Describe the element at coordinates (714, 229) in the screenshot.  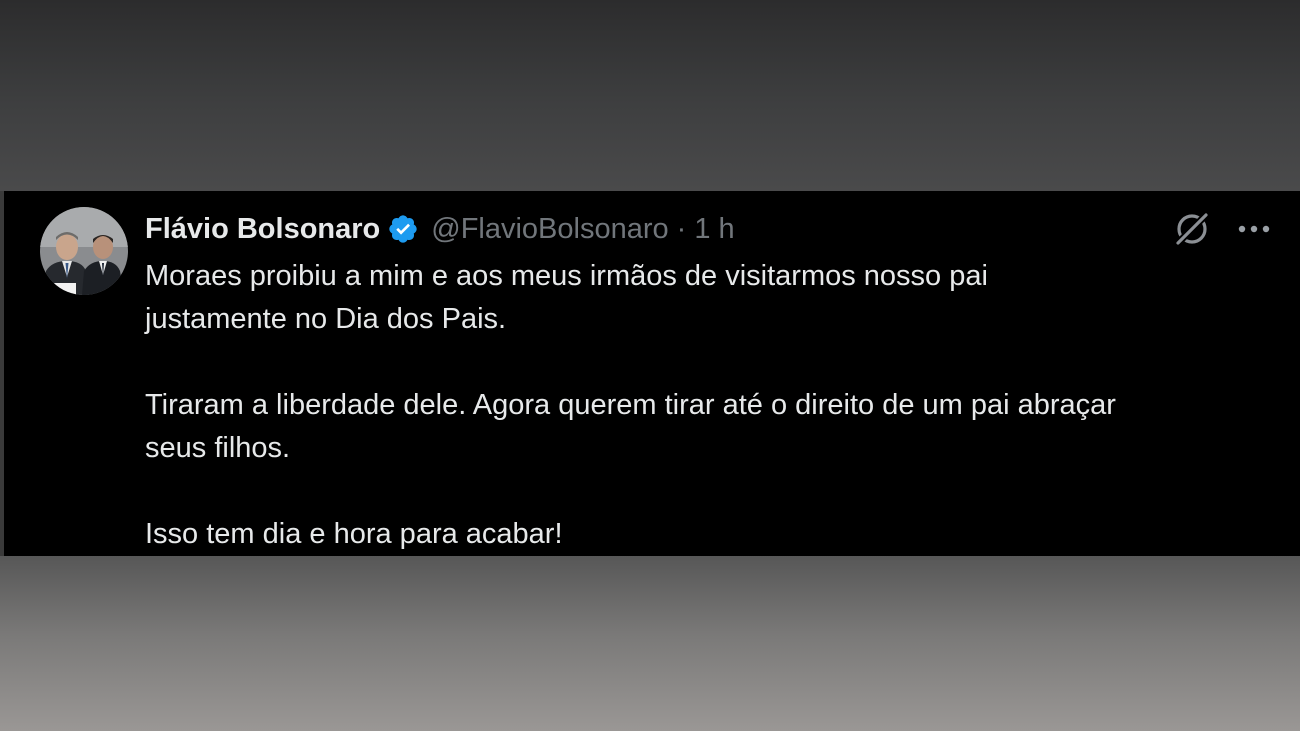
I see `tweet-timestamp: 1 h` at that location.